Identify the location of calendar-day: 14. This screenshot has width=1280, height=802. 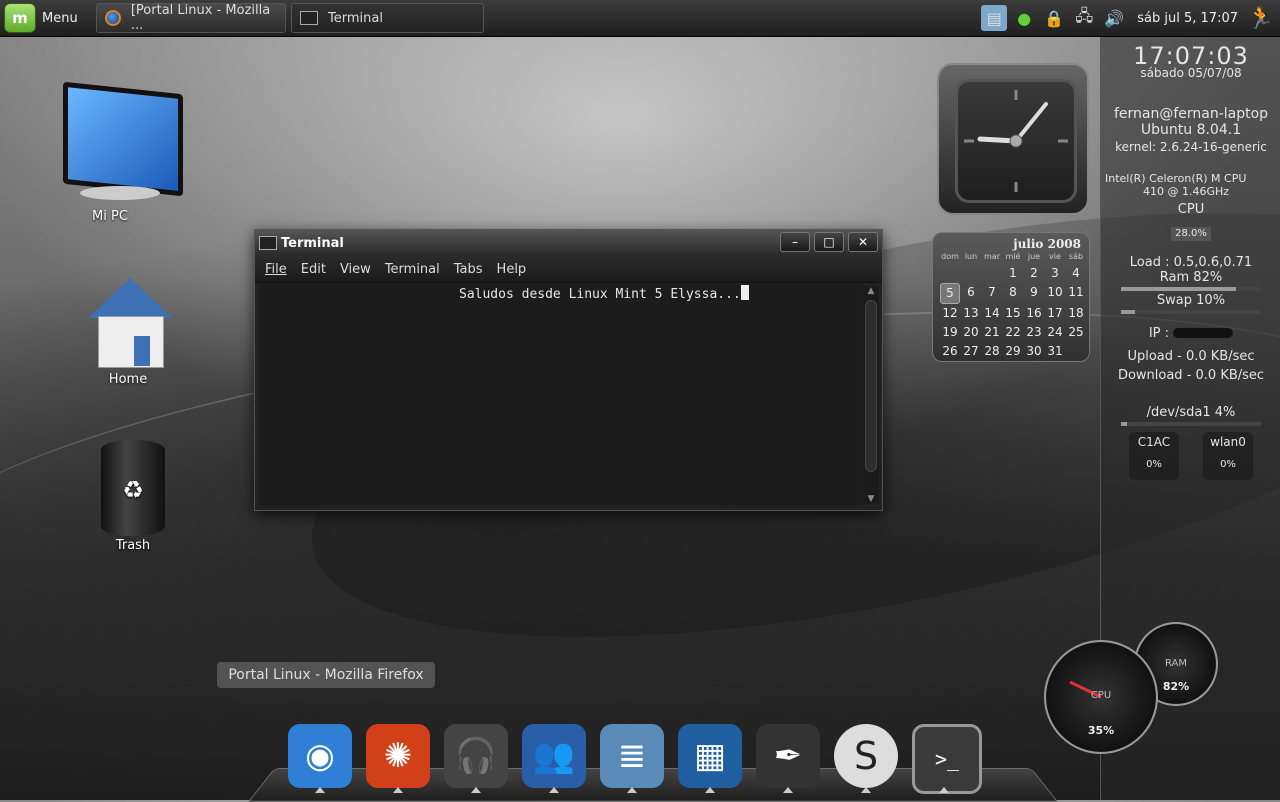
(992, 313).